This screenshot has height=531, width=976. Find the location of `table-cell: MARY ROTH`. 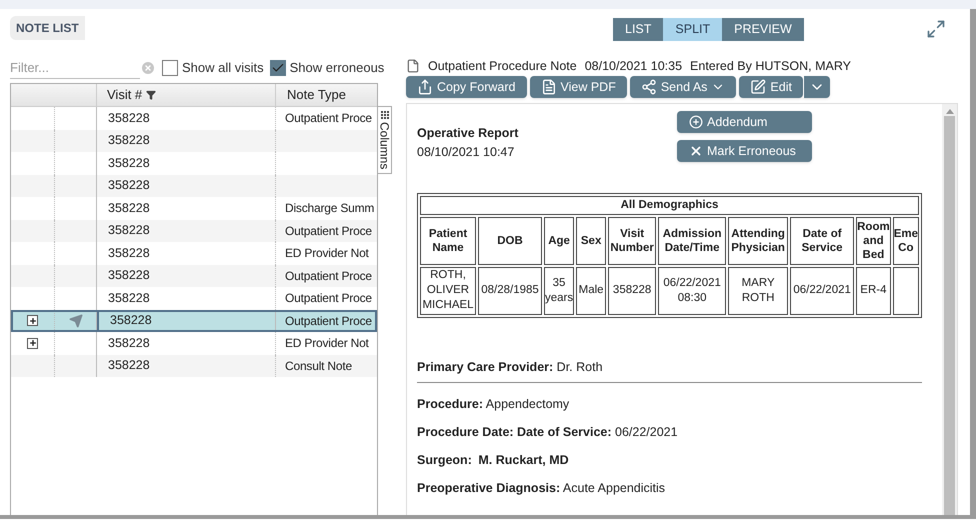

table-cell: MARY ROTH is located at coordinates (758, 290).